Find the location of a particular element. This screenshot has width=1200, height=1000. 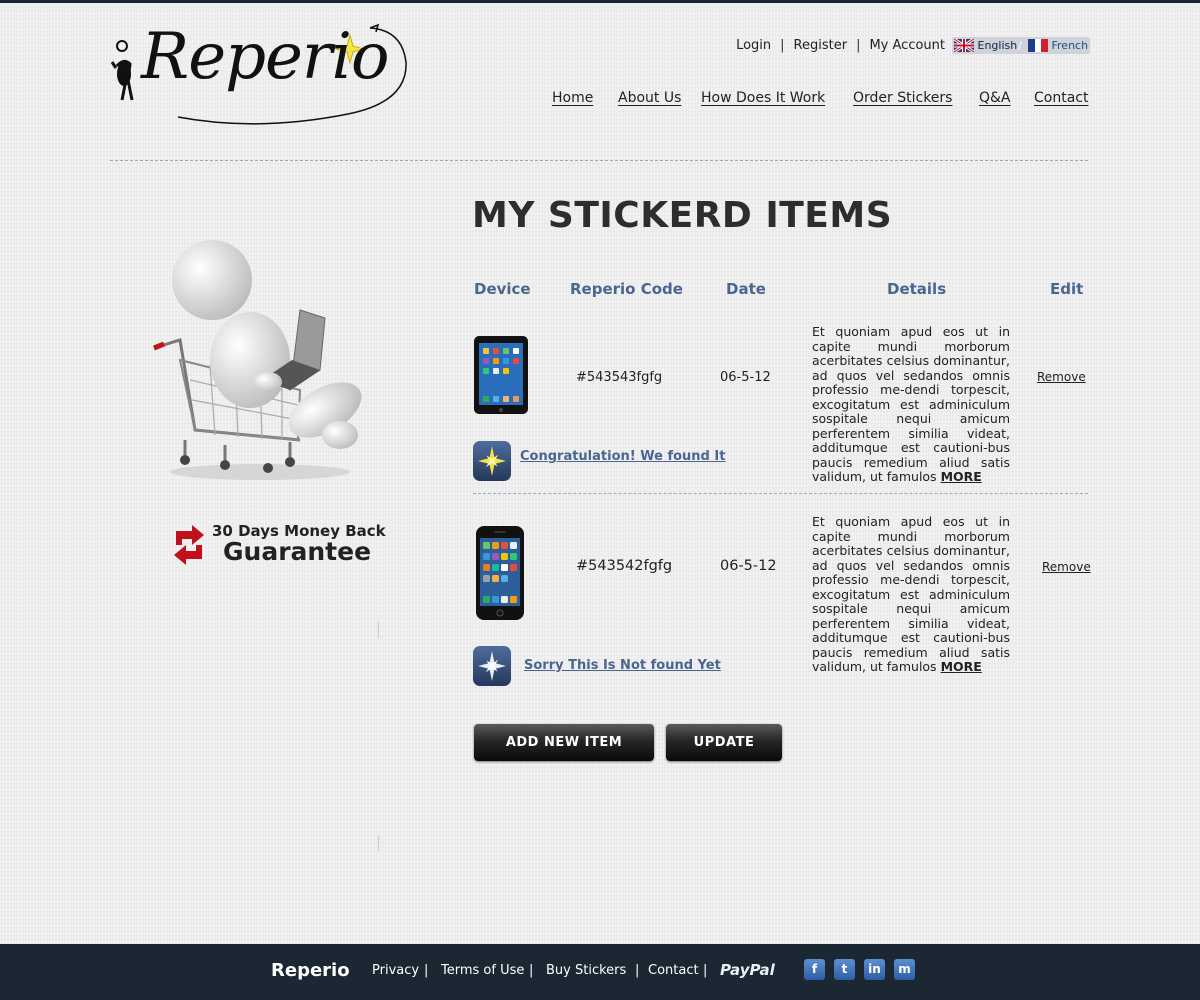

nav-how-does-it-work: How Does It Work is located at coordinates (763, 98).